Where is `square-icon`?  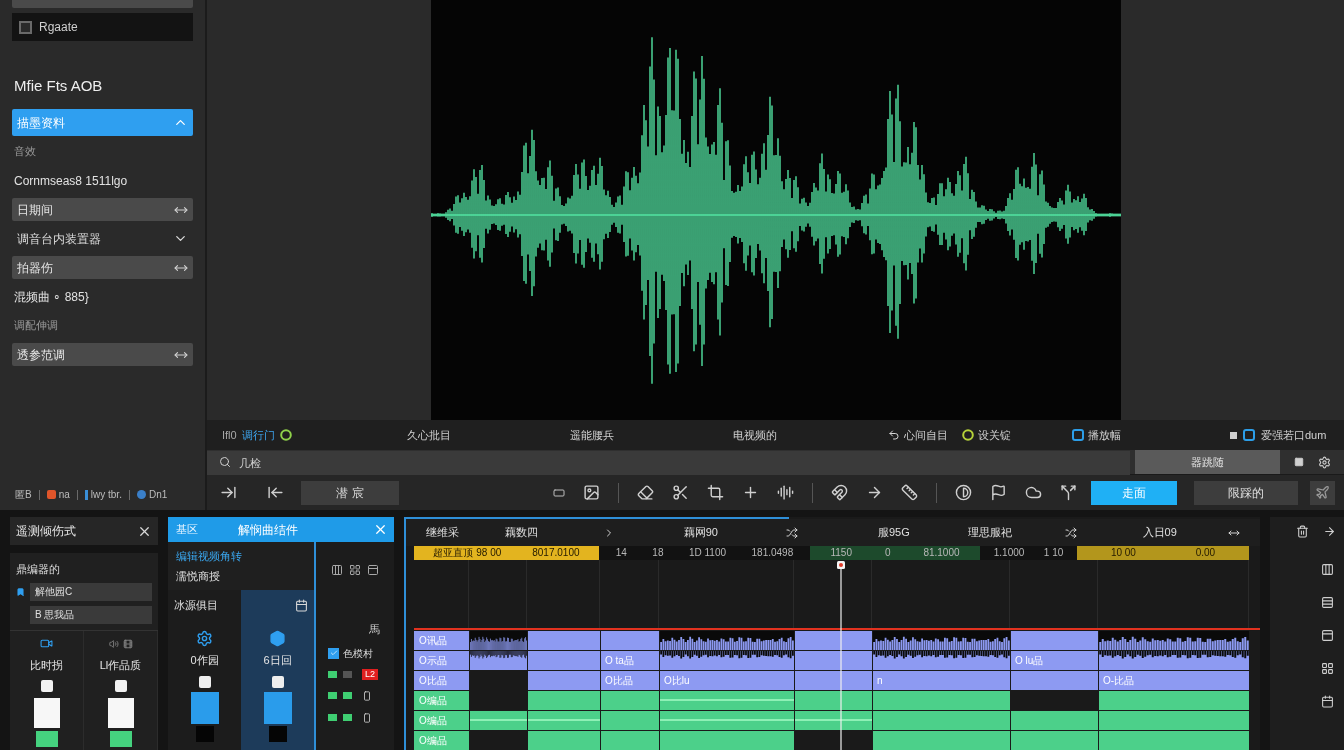
square-icon is located at coordinates (1298, 462).